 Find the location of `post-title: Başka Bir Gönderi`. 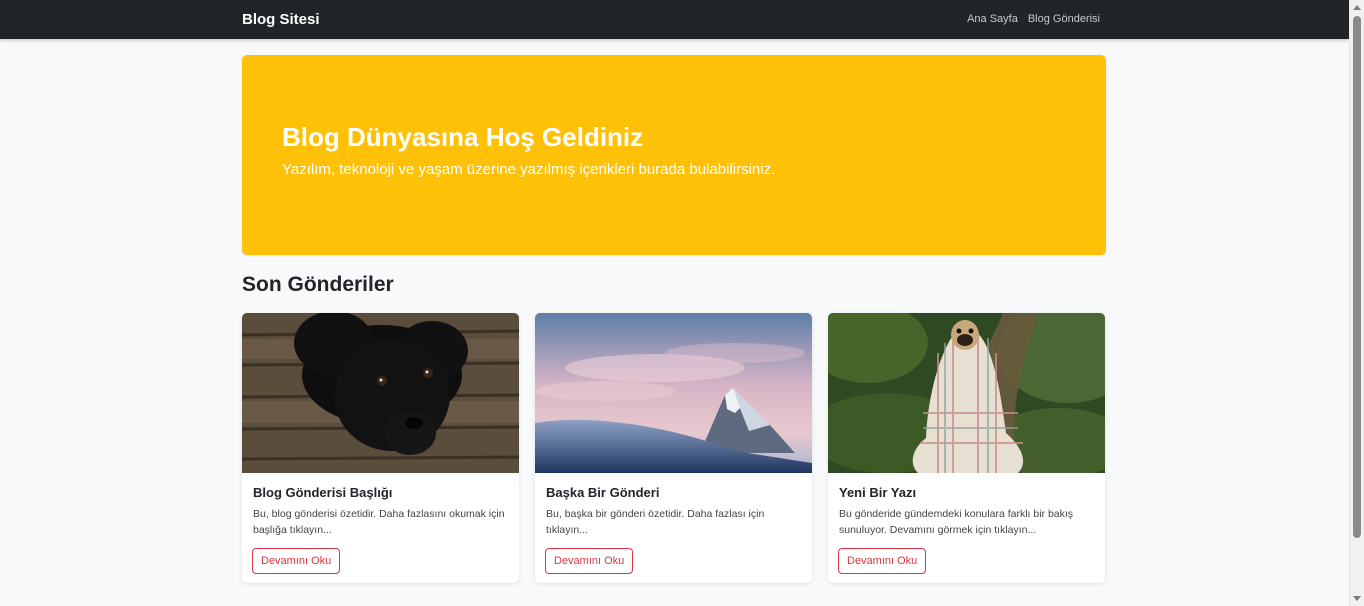

post-title: Başka Bir Gönderi is located at coordinates (602, 493).